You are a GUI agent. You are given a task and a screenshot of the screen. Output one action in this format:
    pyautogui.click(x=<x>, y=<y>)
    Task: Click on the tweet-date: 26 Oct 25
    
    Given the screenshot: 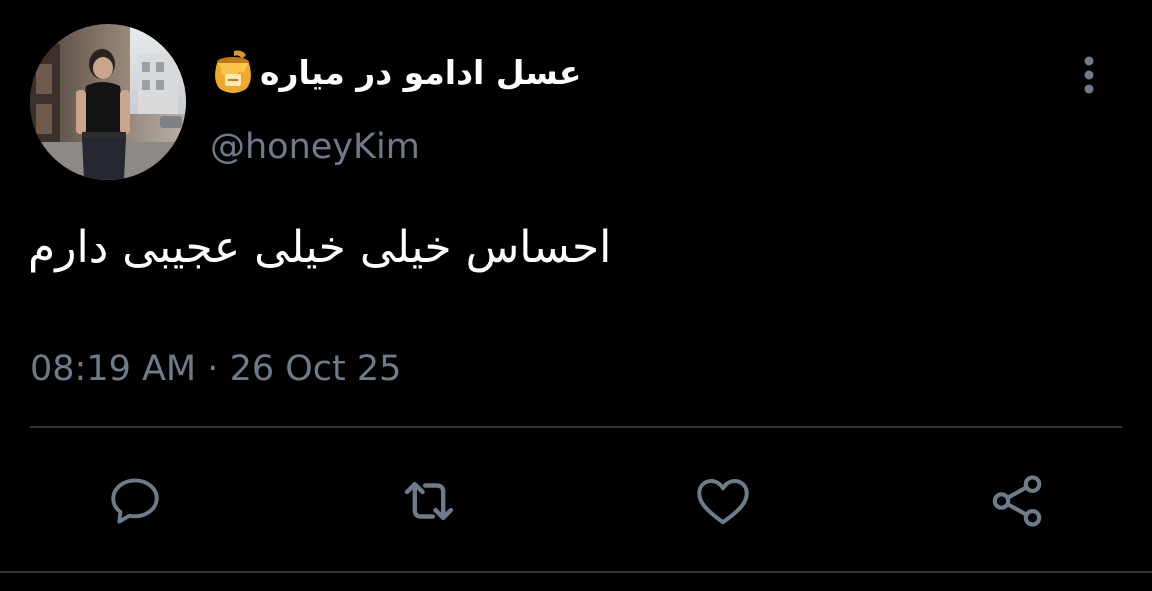 What is the action you would take?
    pyautogui.click(x=315, y=369)
    